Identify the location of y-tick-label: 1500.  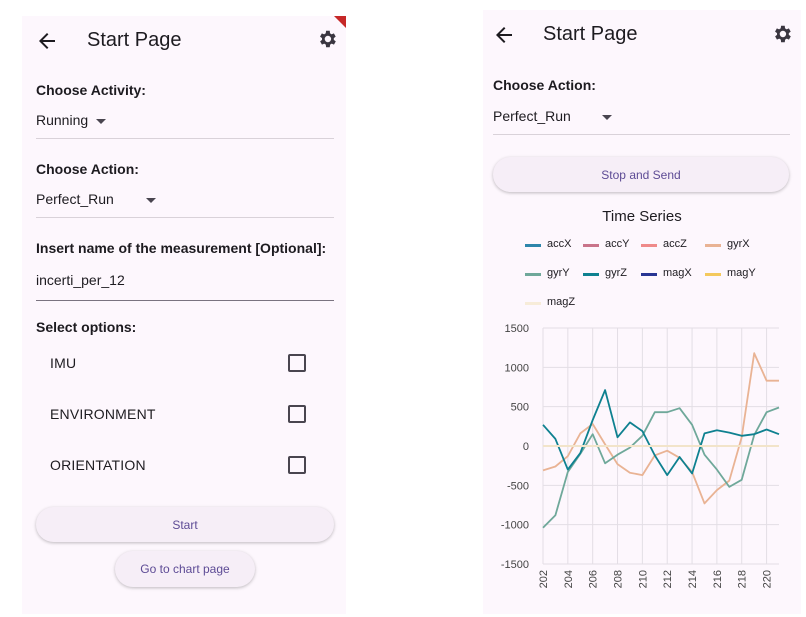
(517, 329).